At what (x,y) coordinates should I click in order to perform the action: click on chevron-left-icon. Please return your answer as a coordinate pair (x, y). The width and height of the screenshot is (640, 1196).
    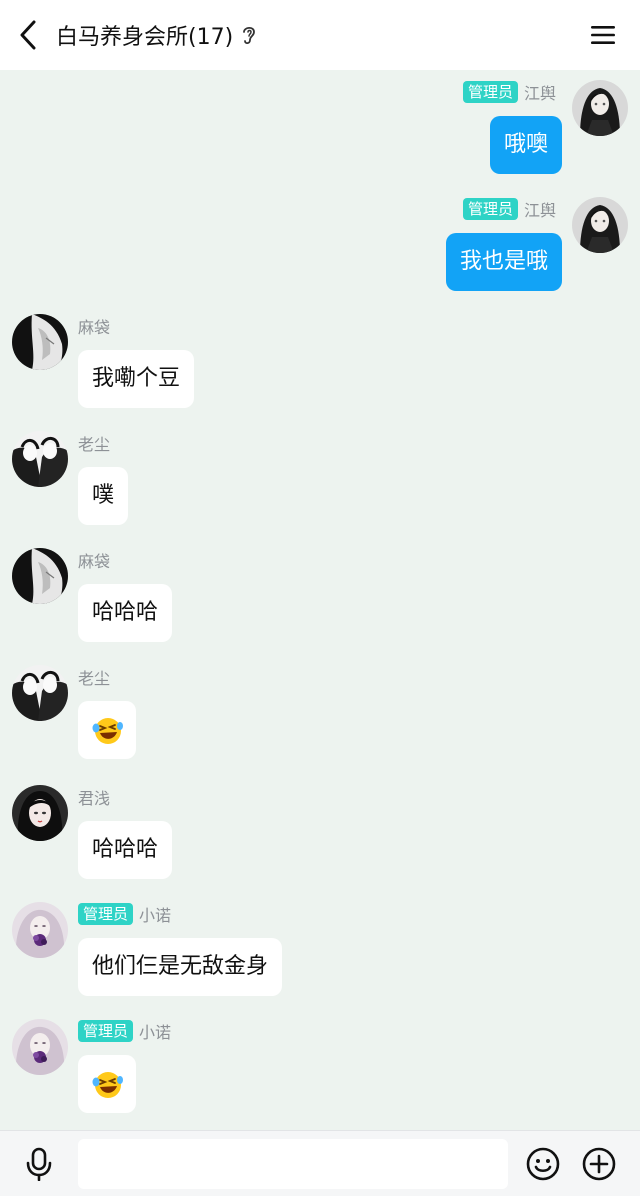
    Looking at the image, I should click on (28, 35).